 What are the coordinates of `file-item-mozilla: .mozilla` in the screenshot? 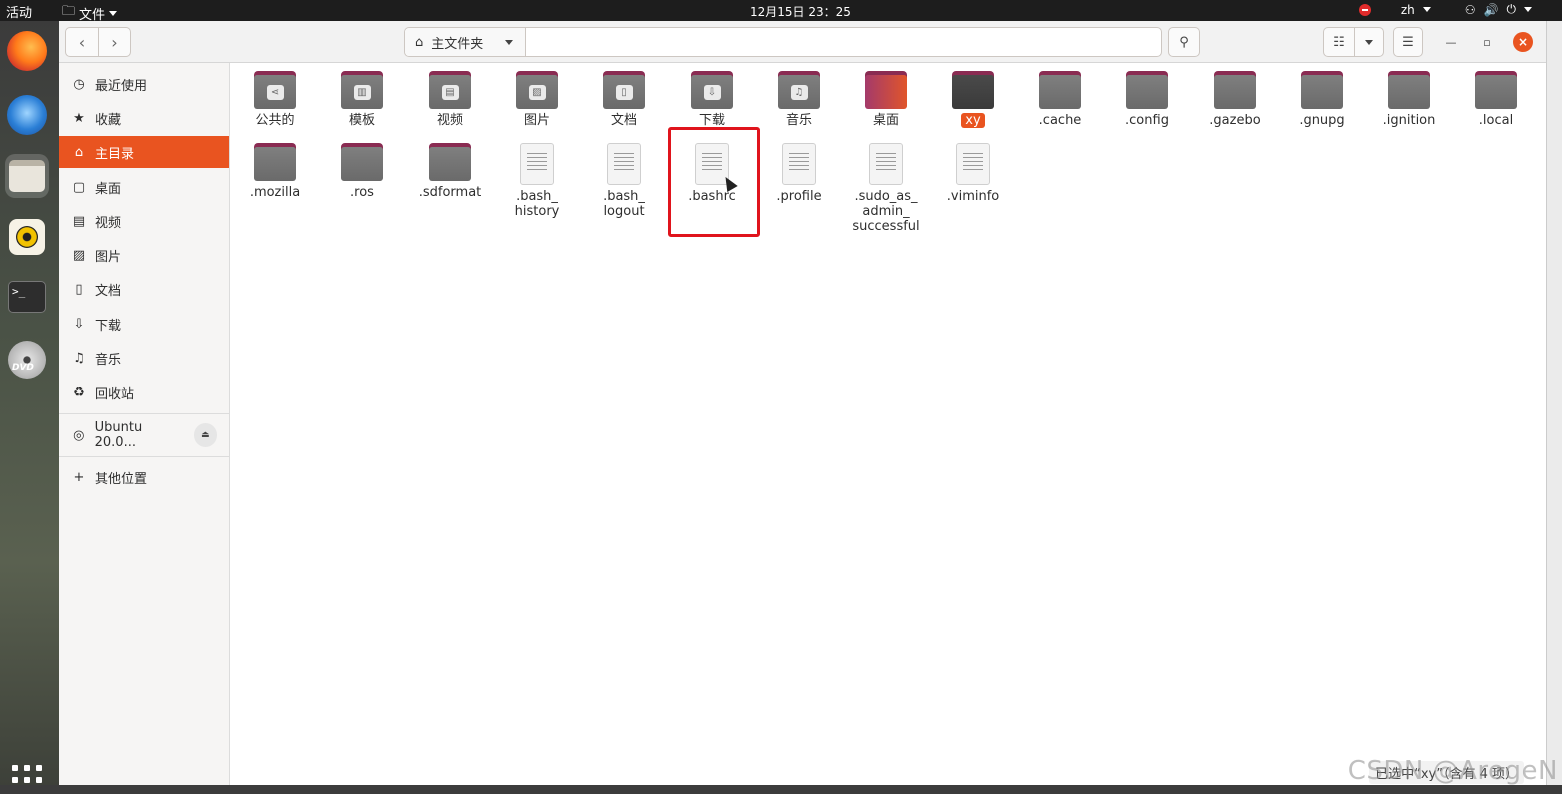 It's located at (275, 171).